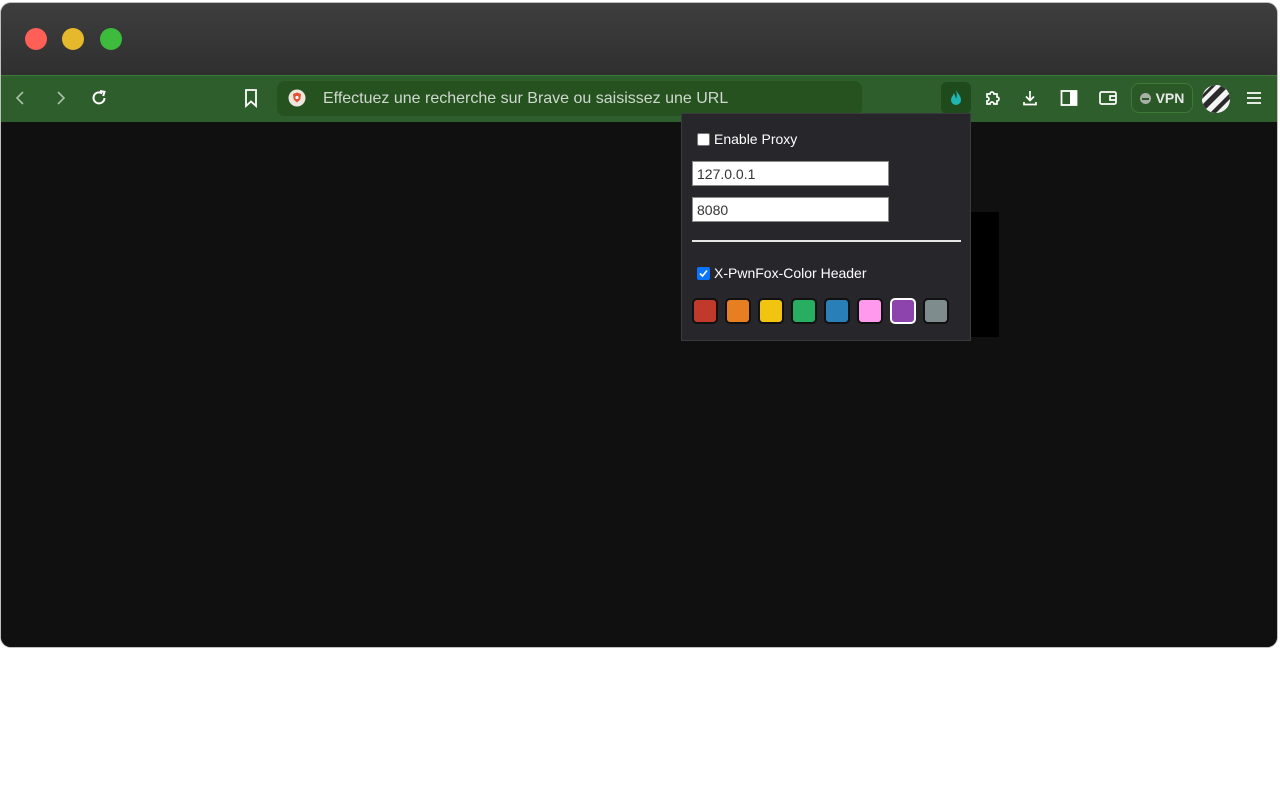  What do you see at coordinates (870, 311) in the screenshot?
I see `color-swatch-pink` at bounding box center [870, 311].